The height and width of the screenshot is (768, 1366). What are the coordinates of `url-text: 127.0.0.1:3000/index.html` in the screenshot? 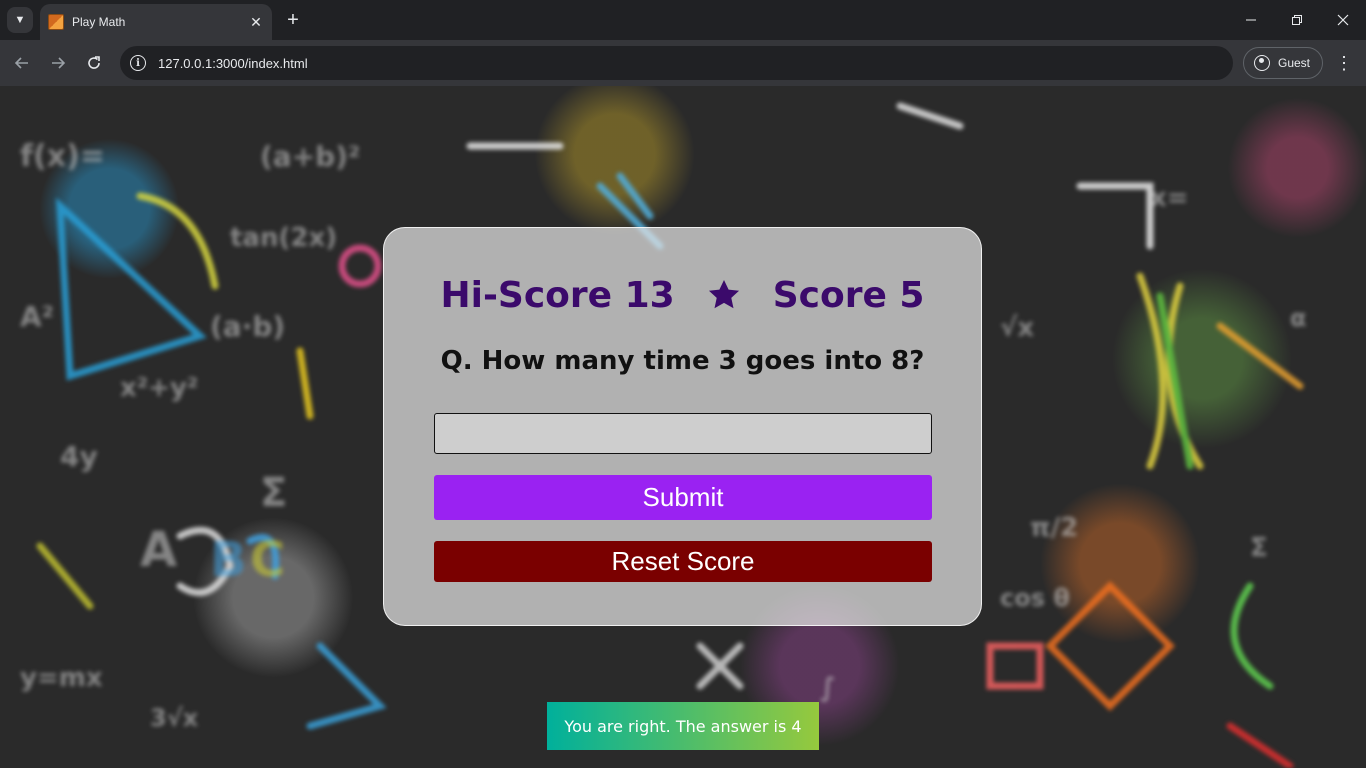 It's located at (233, 63).